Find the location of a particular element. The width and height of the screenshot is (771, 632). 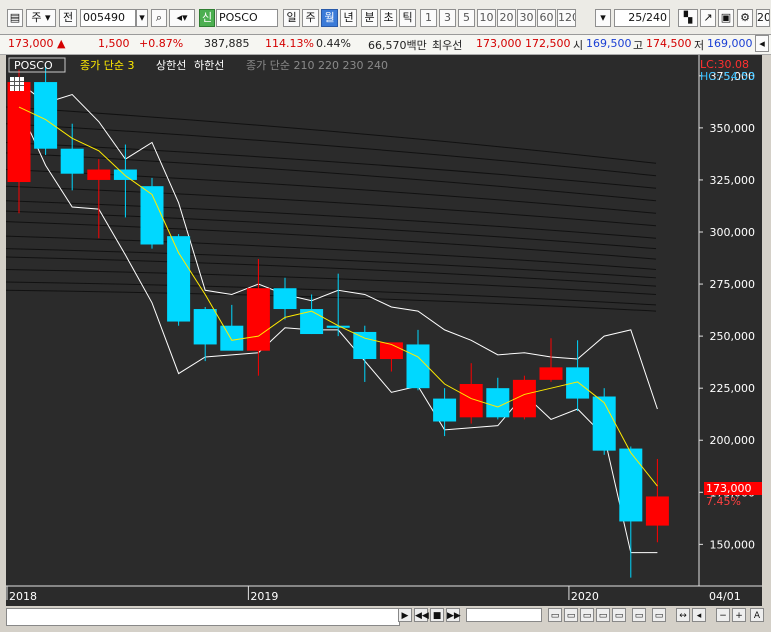

legend-upper: 상한선 is located at coordinates (171, 65).